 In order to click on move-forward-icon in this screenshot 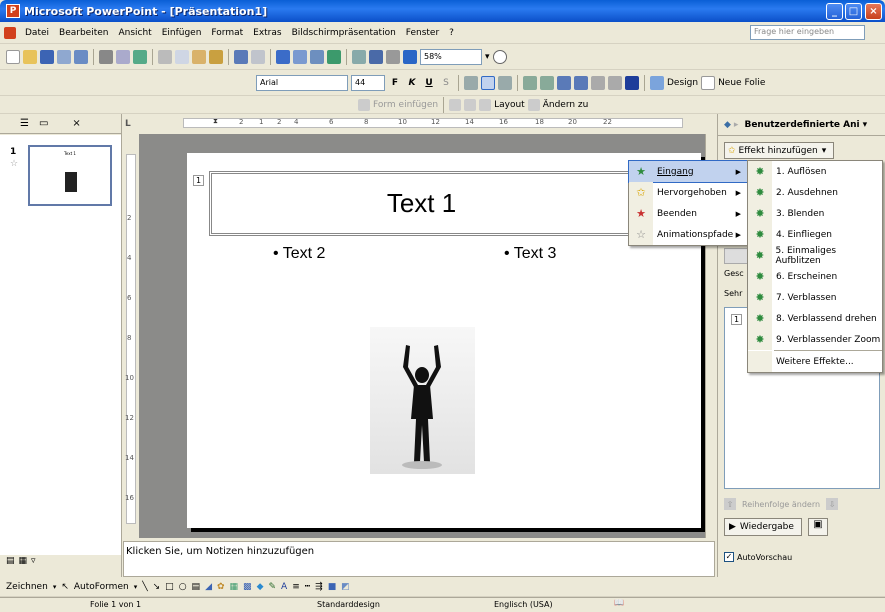, I will do `click(470, 104)`.